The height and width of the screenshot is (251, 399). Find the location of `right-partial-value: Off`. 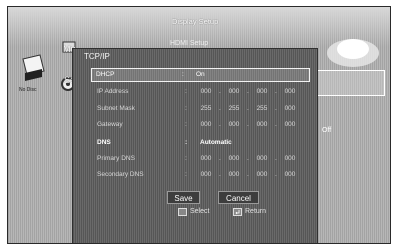

right-partial-value: Off is located at coordinates (327, 130).